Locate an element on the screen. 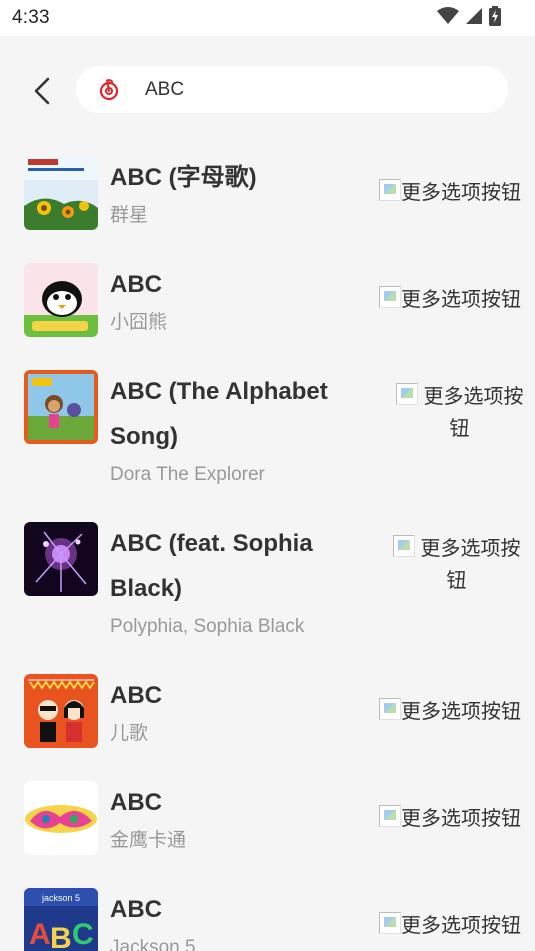  song-artist: Jackson 5 is located at coordinates (153, 944).